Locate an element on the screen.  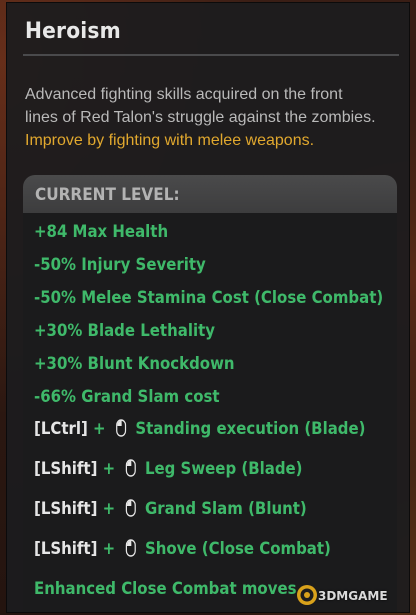
improve-hint: Improve by fighting with melee weapons. is located at coordinates (170, 140).